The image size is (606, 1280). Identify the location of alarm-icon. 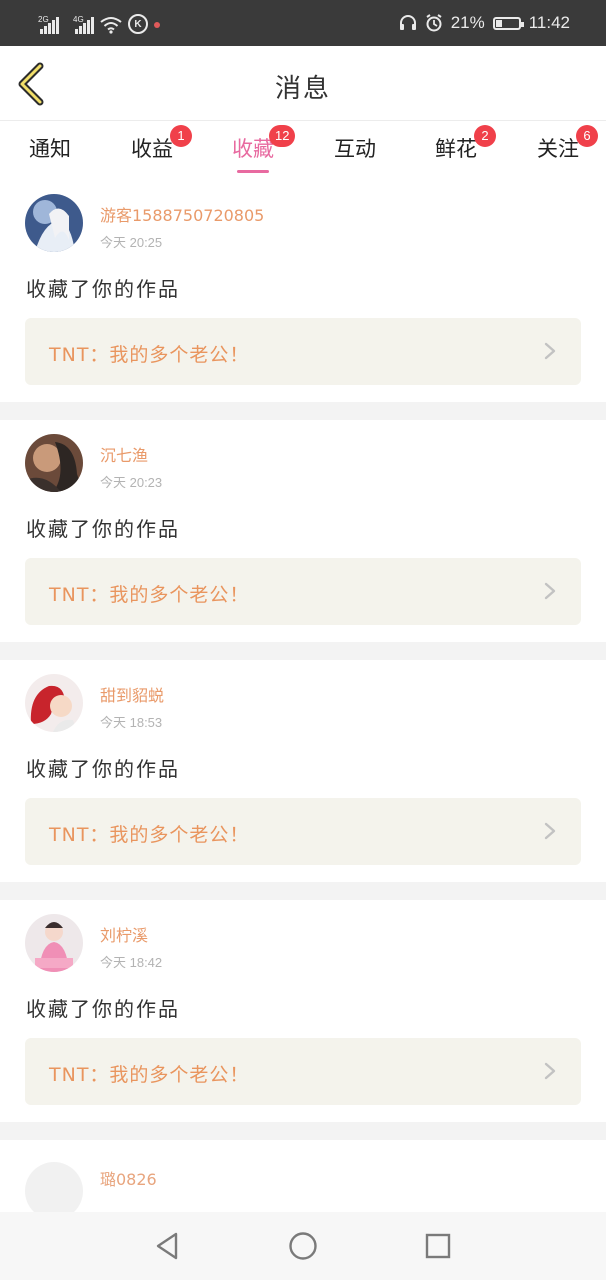
(434, 23).